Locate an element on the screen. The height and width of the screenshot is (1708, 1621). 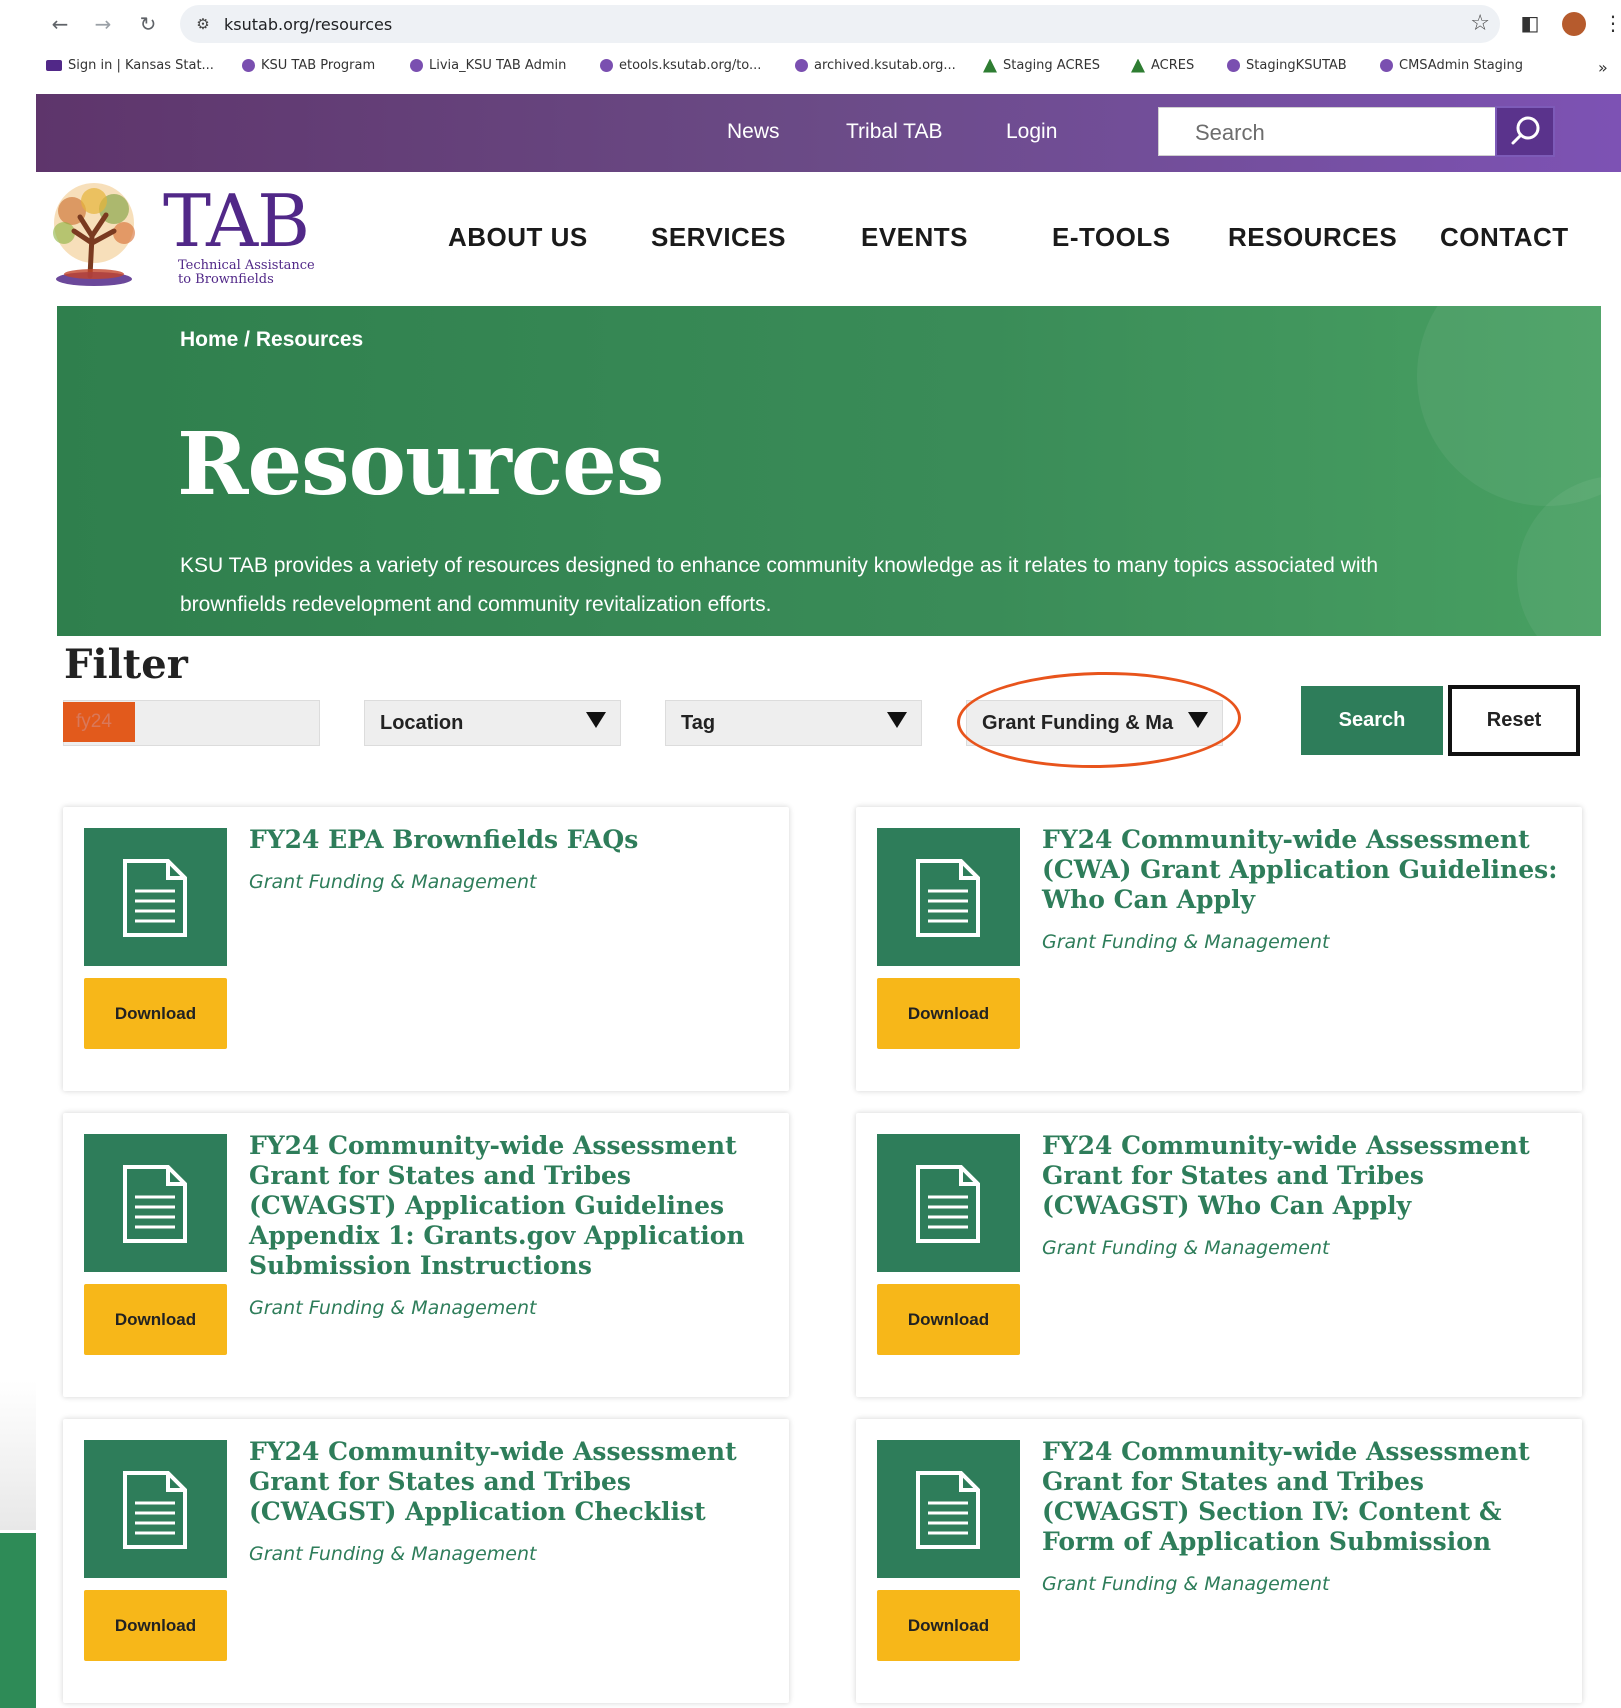
profile-avatar is located at coordinates (1574, 24).